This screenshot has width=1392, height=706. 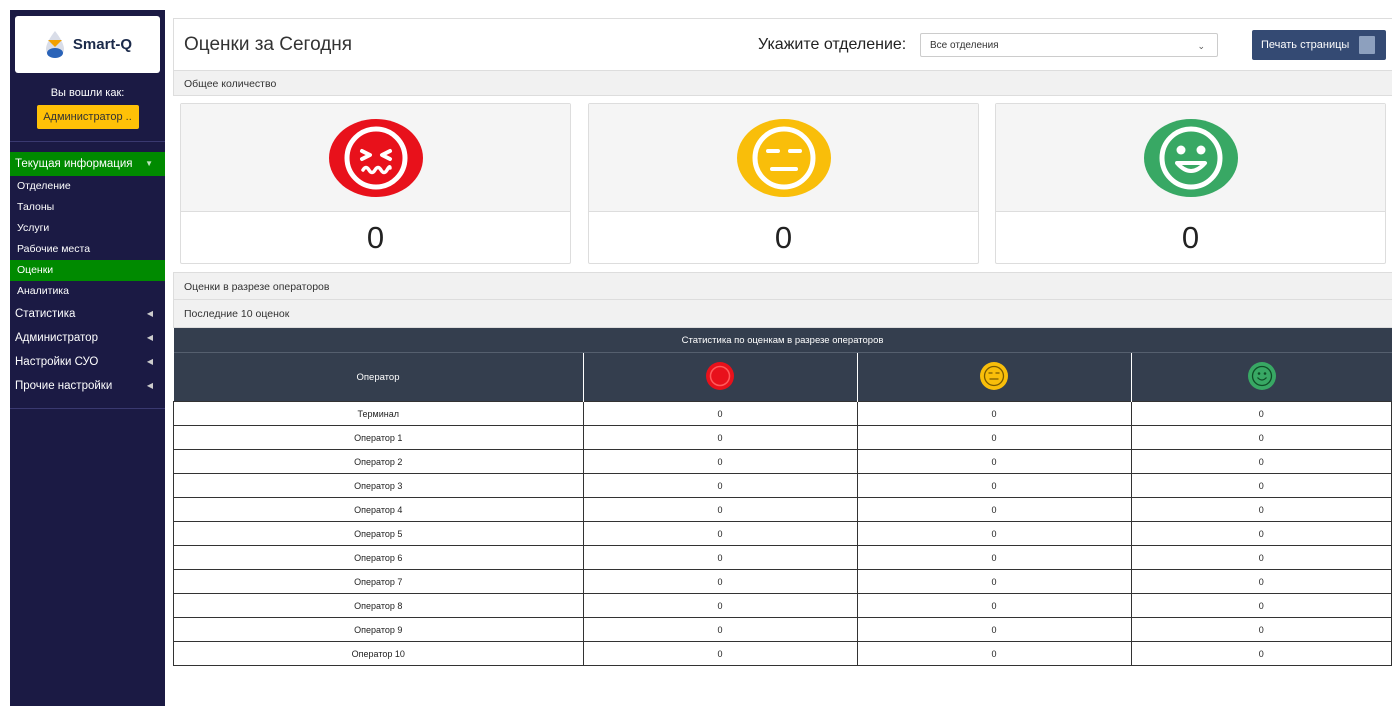 What do you see at coordinates (378, 437) in the screenshot?
I see `operator-name-cell: Оператор 1` at bounding box center [378, 437].